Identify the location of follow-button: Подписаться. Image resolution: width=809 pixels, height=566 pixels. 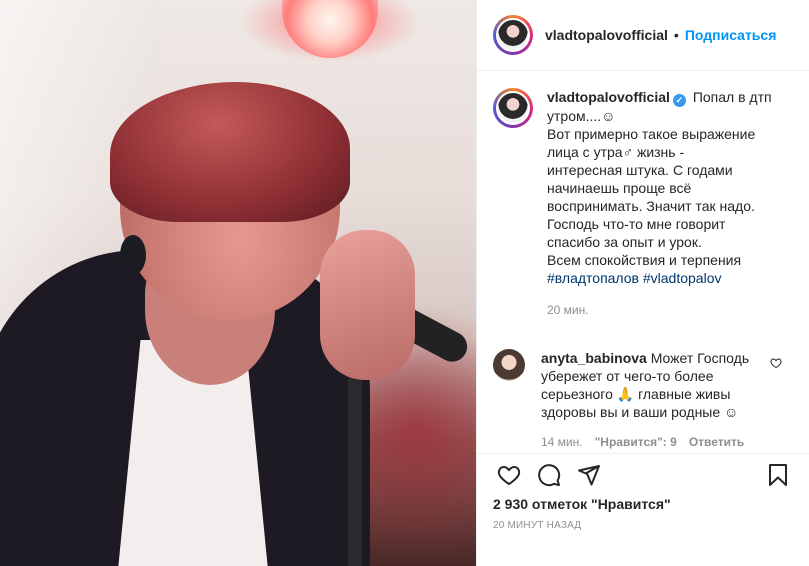
(731, 35).